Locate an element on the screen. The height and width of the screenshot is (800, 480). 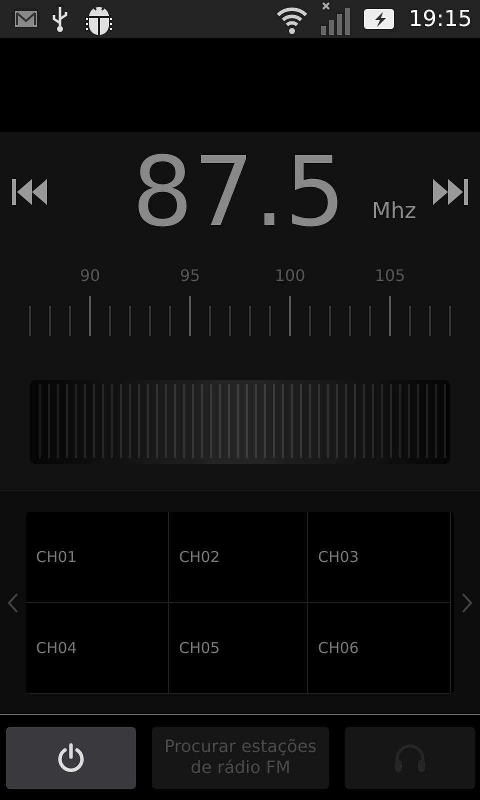
previous-button is located at coordinates (30, 192).